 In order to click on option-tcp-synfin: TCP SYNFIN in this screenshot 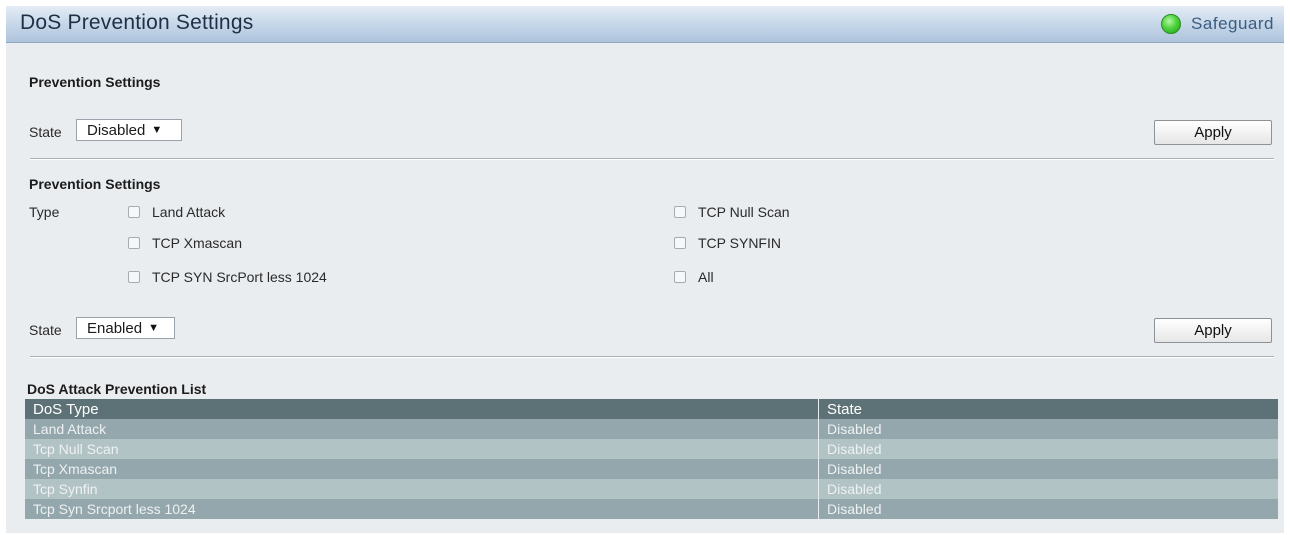, I will do `click(727, 243)`.